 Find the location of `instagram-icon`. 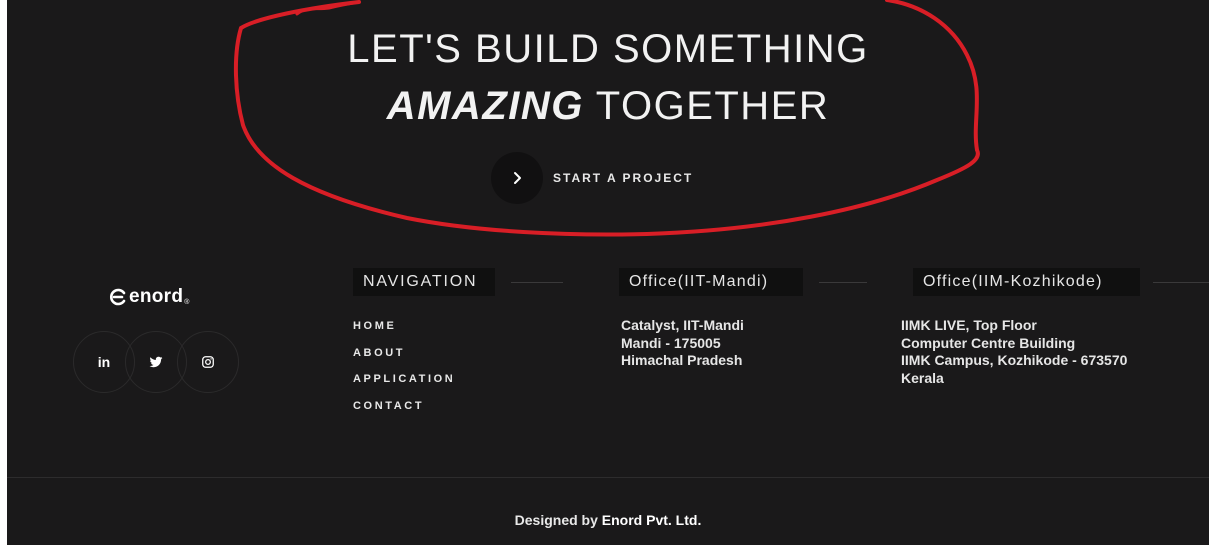

instagram-icon is located at coordinates (208, 362).